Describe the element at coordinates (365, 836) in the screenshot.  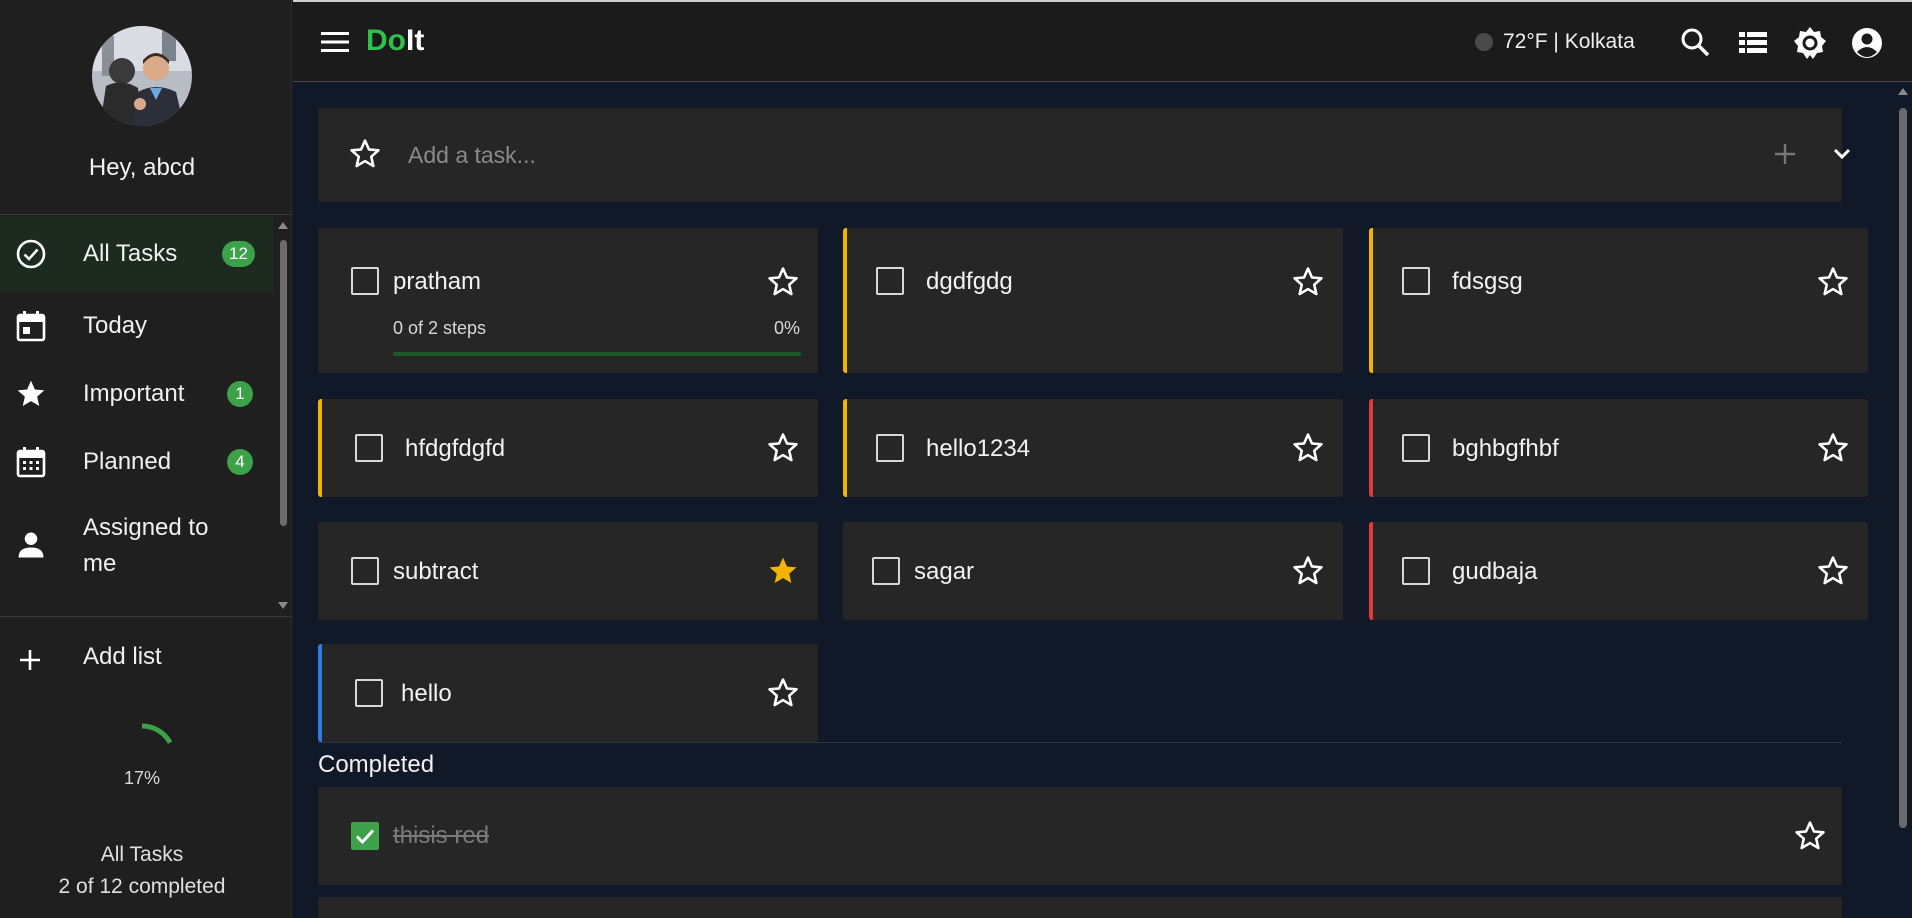
I see `checked-checkbox-icon` at that location.